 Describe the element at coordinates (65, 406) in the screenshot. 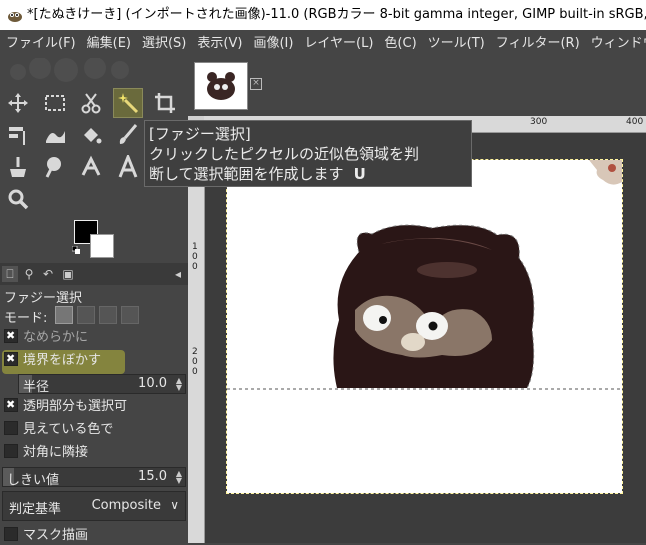

I see `select-transparent-option: 透明部分も選択可` at that location.